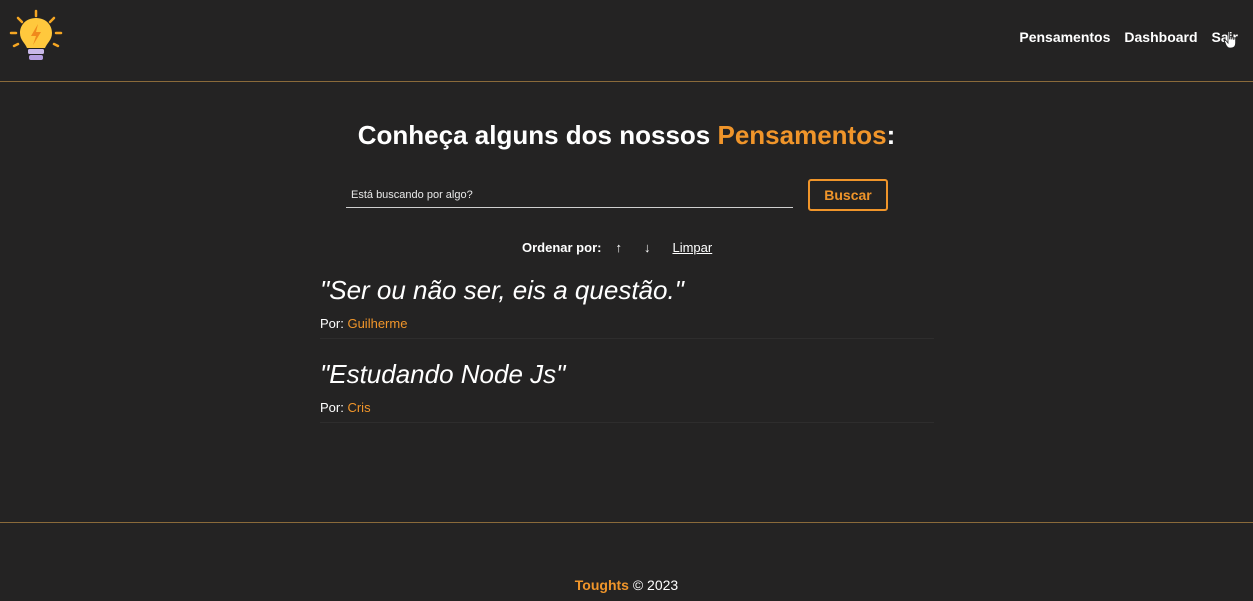 The width and height of the screenshot is (1253, 601). What do you see at coordinates (627, 407) in the screenshot?
I see `thought-author: Por: Cris` at bounding box center [627, 407].